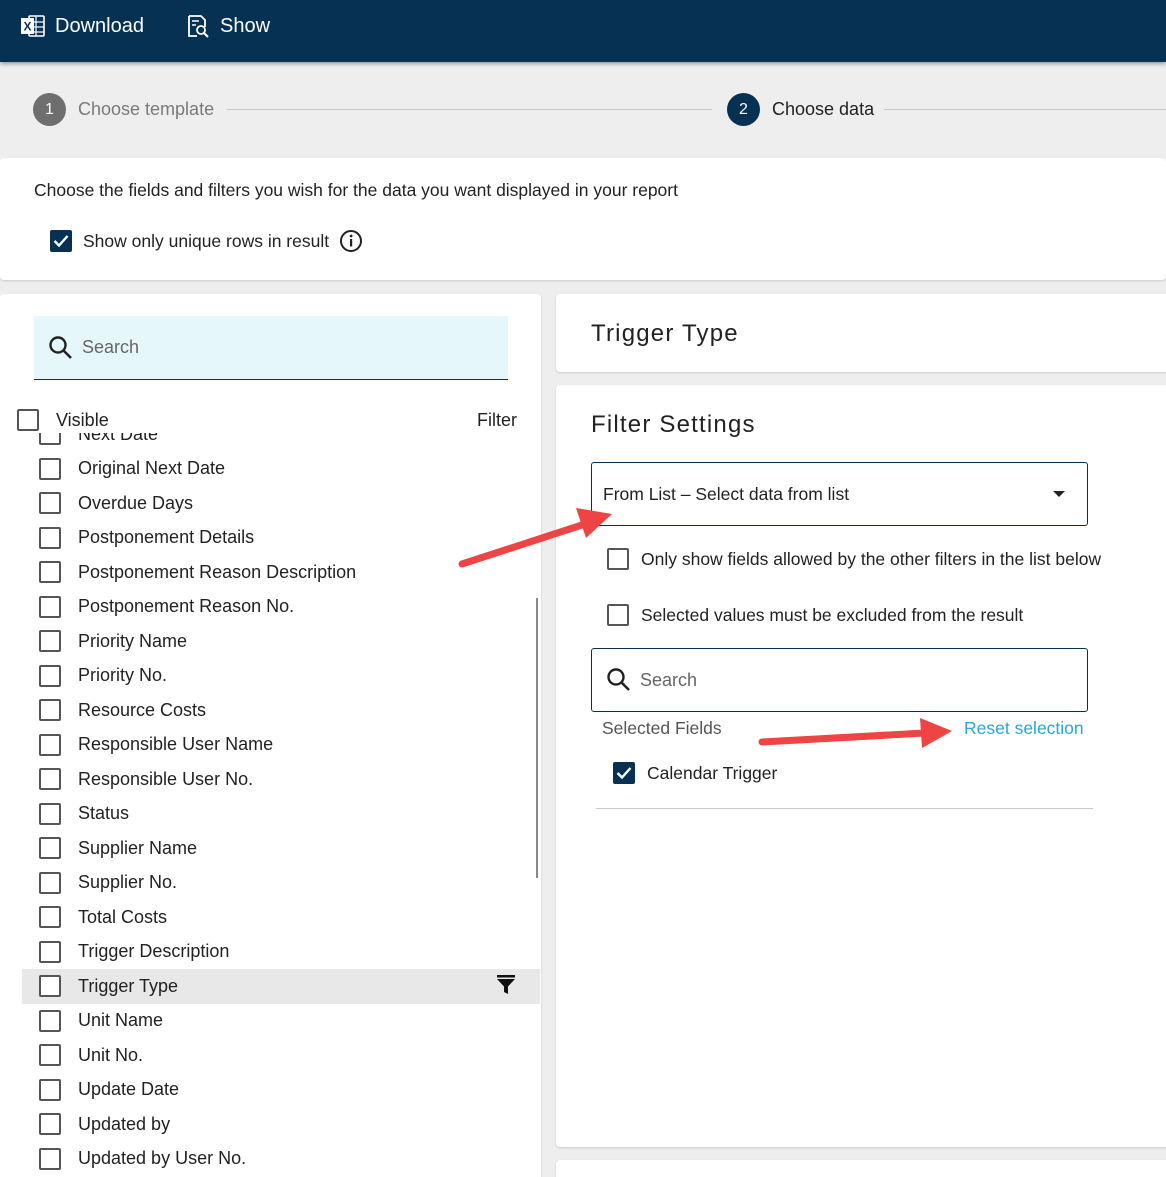 This screenshot has height=1177, width=1166. Describe the element at coordinates (61, 241) in the screenshot. I see `unique-rows-checkbox` at that location.